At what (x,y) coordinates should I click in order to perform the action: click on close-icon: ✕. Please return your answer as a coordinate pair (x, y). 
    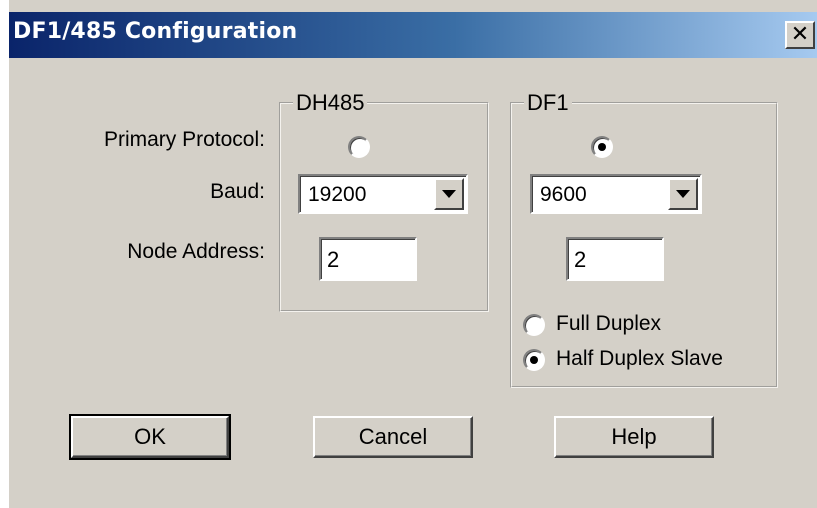
    Looking at the image, I should click on (800, 34).